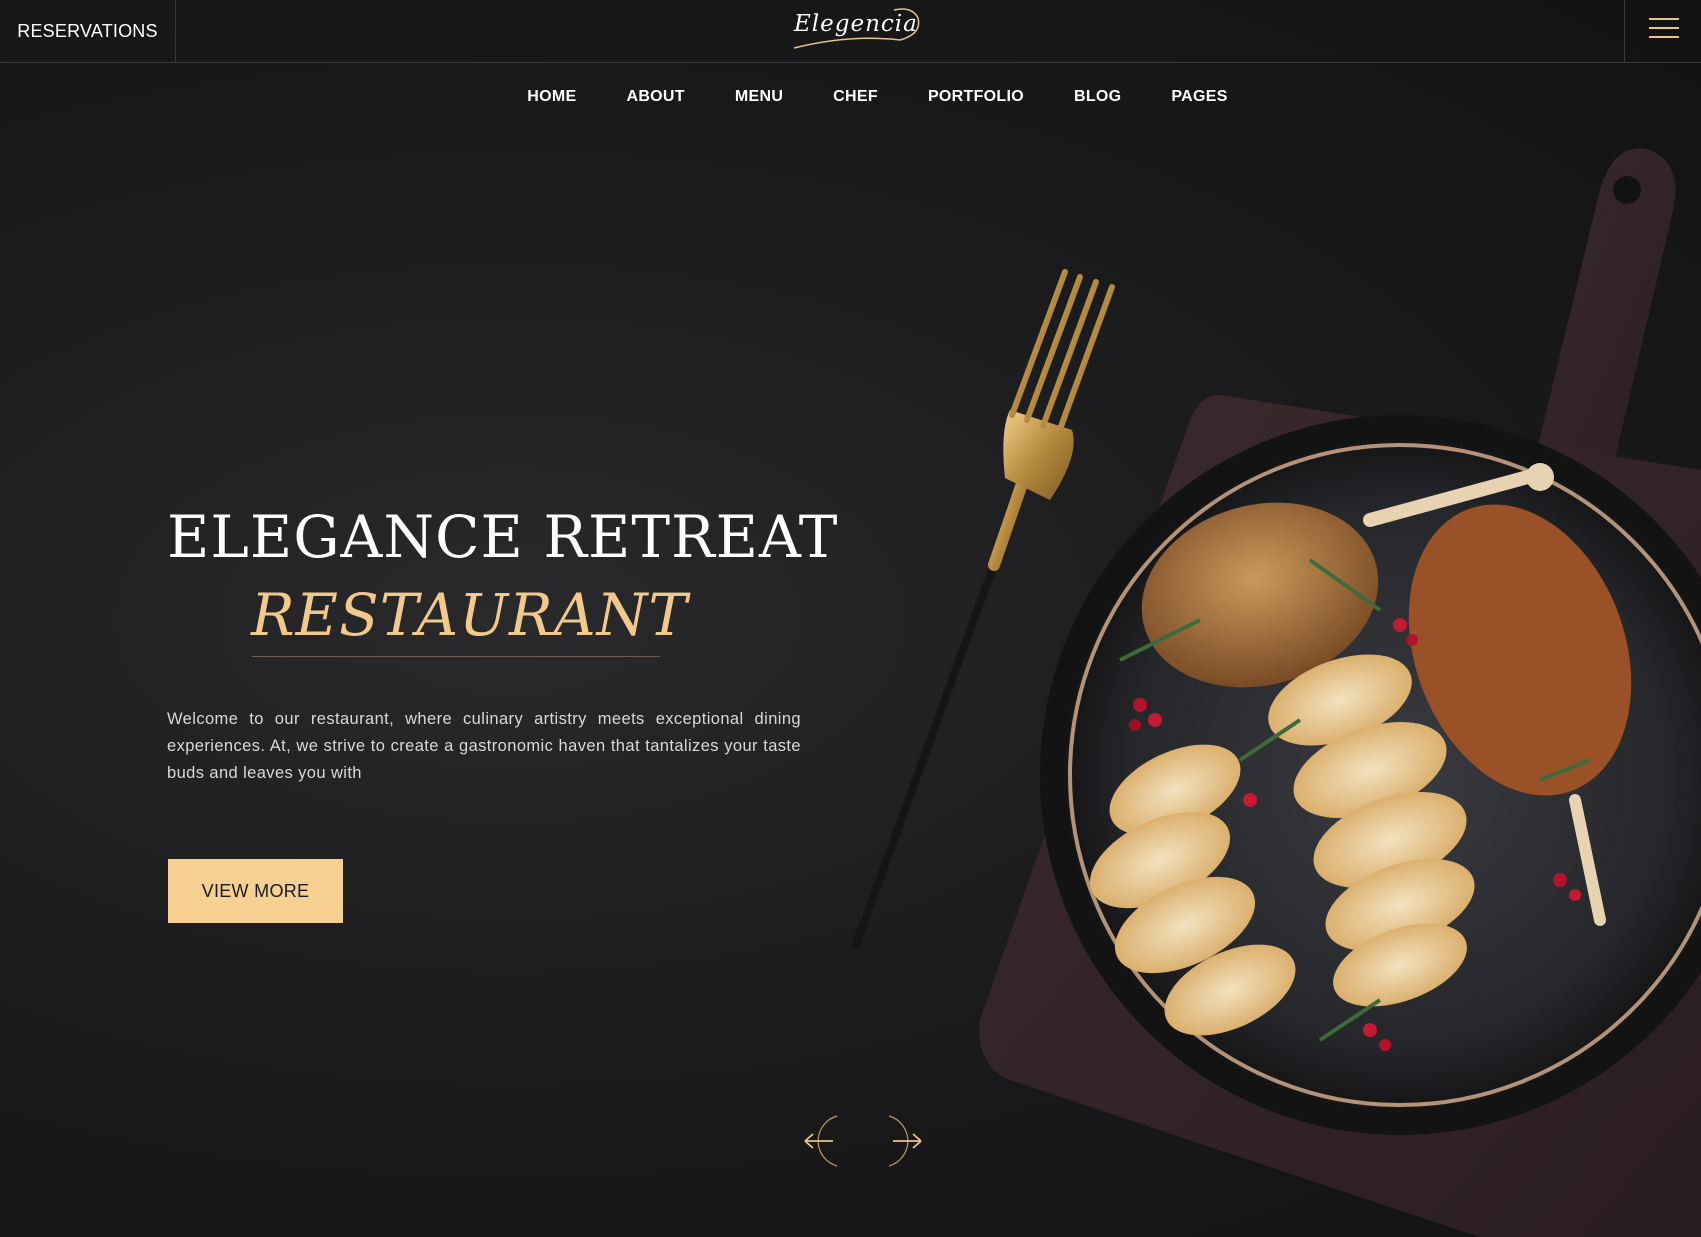 The height and width of the screenshot is (1237, 1701). What do you see at coordinates (812, 1141) in the screenshot?
I see `arrow-left-icon` at bounding box center [812, 1141].